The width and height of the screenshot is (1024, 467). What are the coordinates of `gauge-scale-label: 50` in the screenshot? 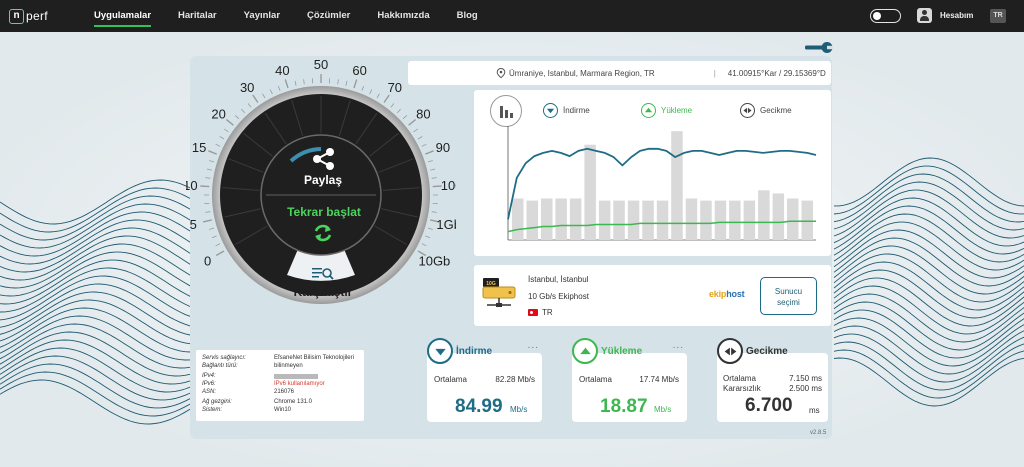 It's located at (321, 66).